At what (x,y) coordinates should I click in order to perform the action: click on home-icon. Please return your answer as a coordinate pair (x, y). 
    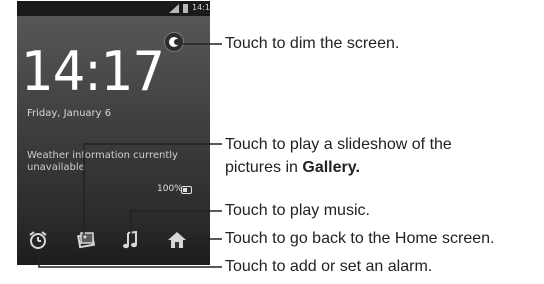
    Looking at the image, I should click on (177, 240).